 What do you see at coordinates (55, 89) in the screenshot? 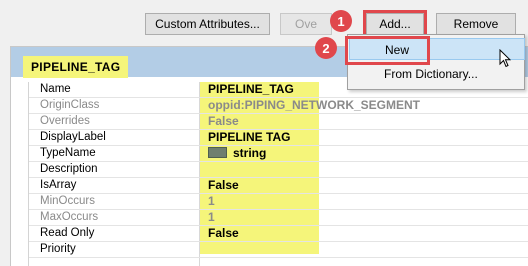
I see `property-label: Name` at bounding box center [55, 89].